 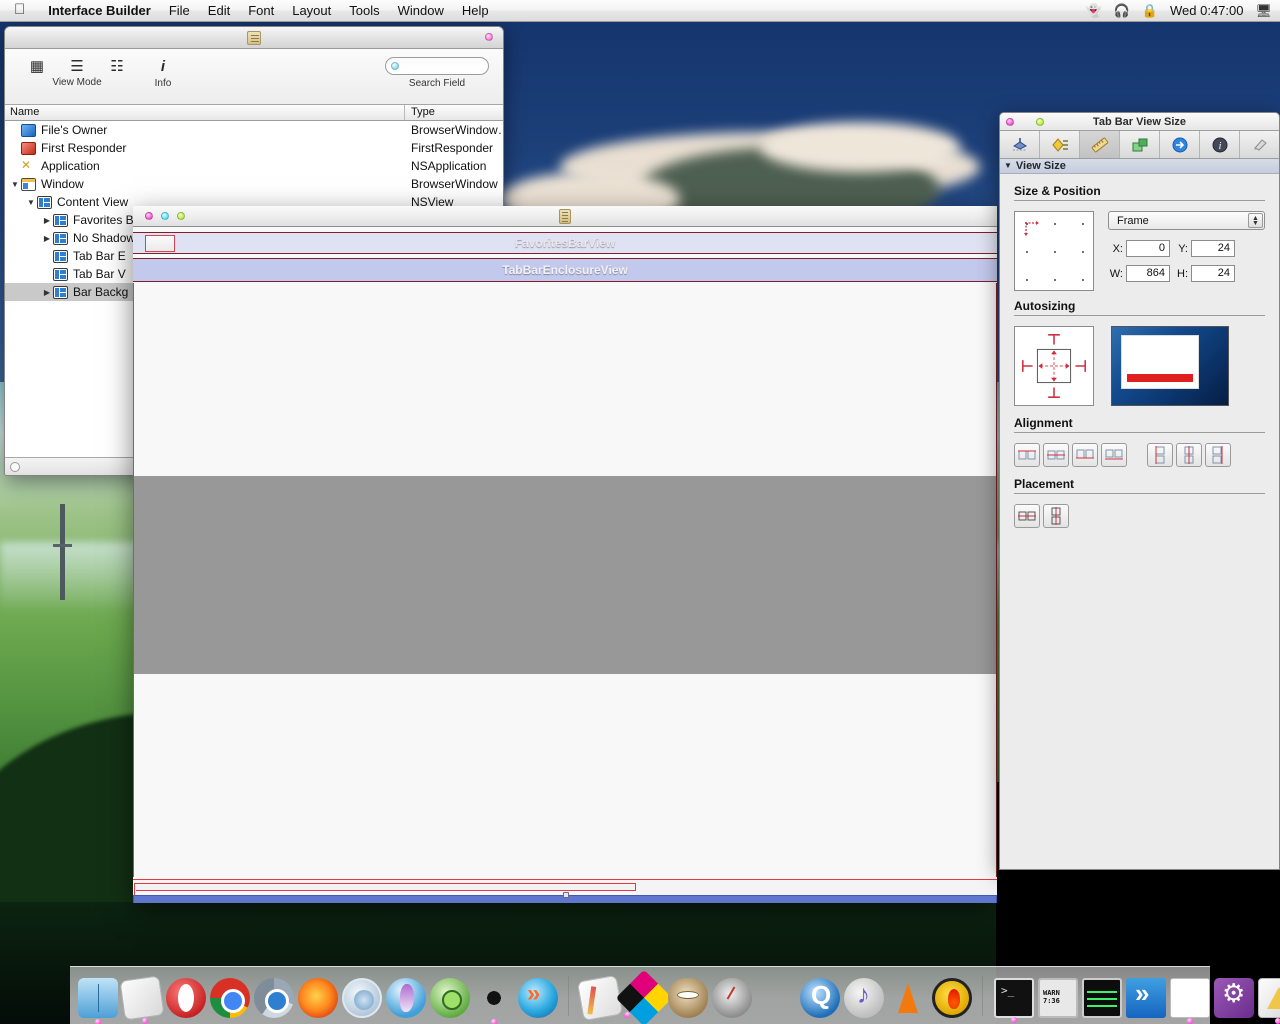 I want to click on dock-item-interface-builder, so click(x=1269, y=1001).